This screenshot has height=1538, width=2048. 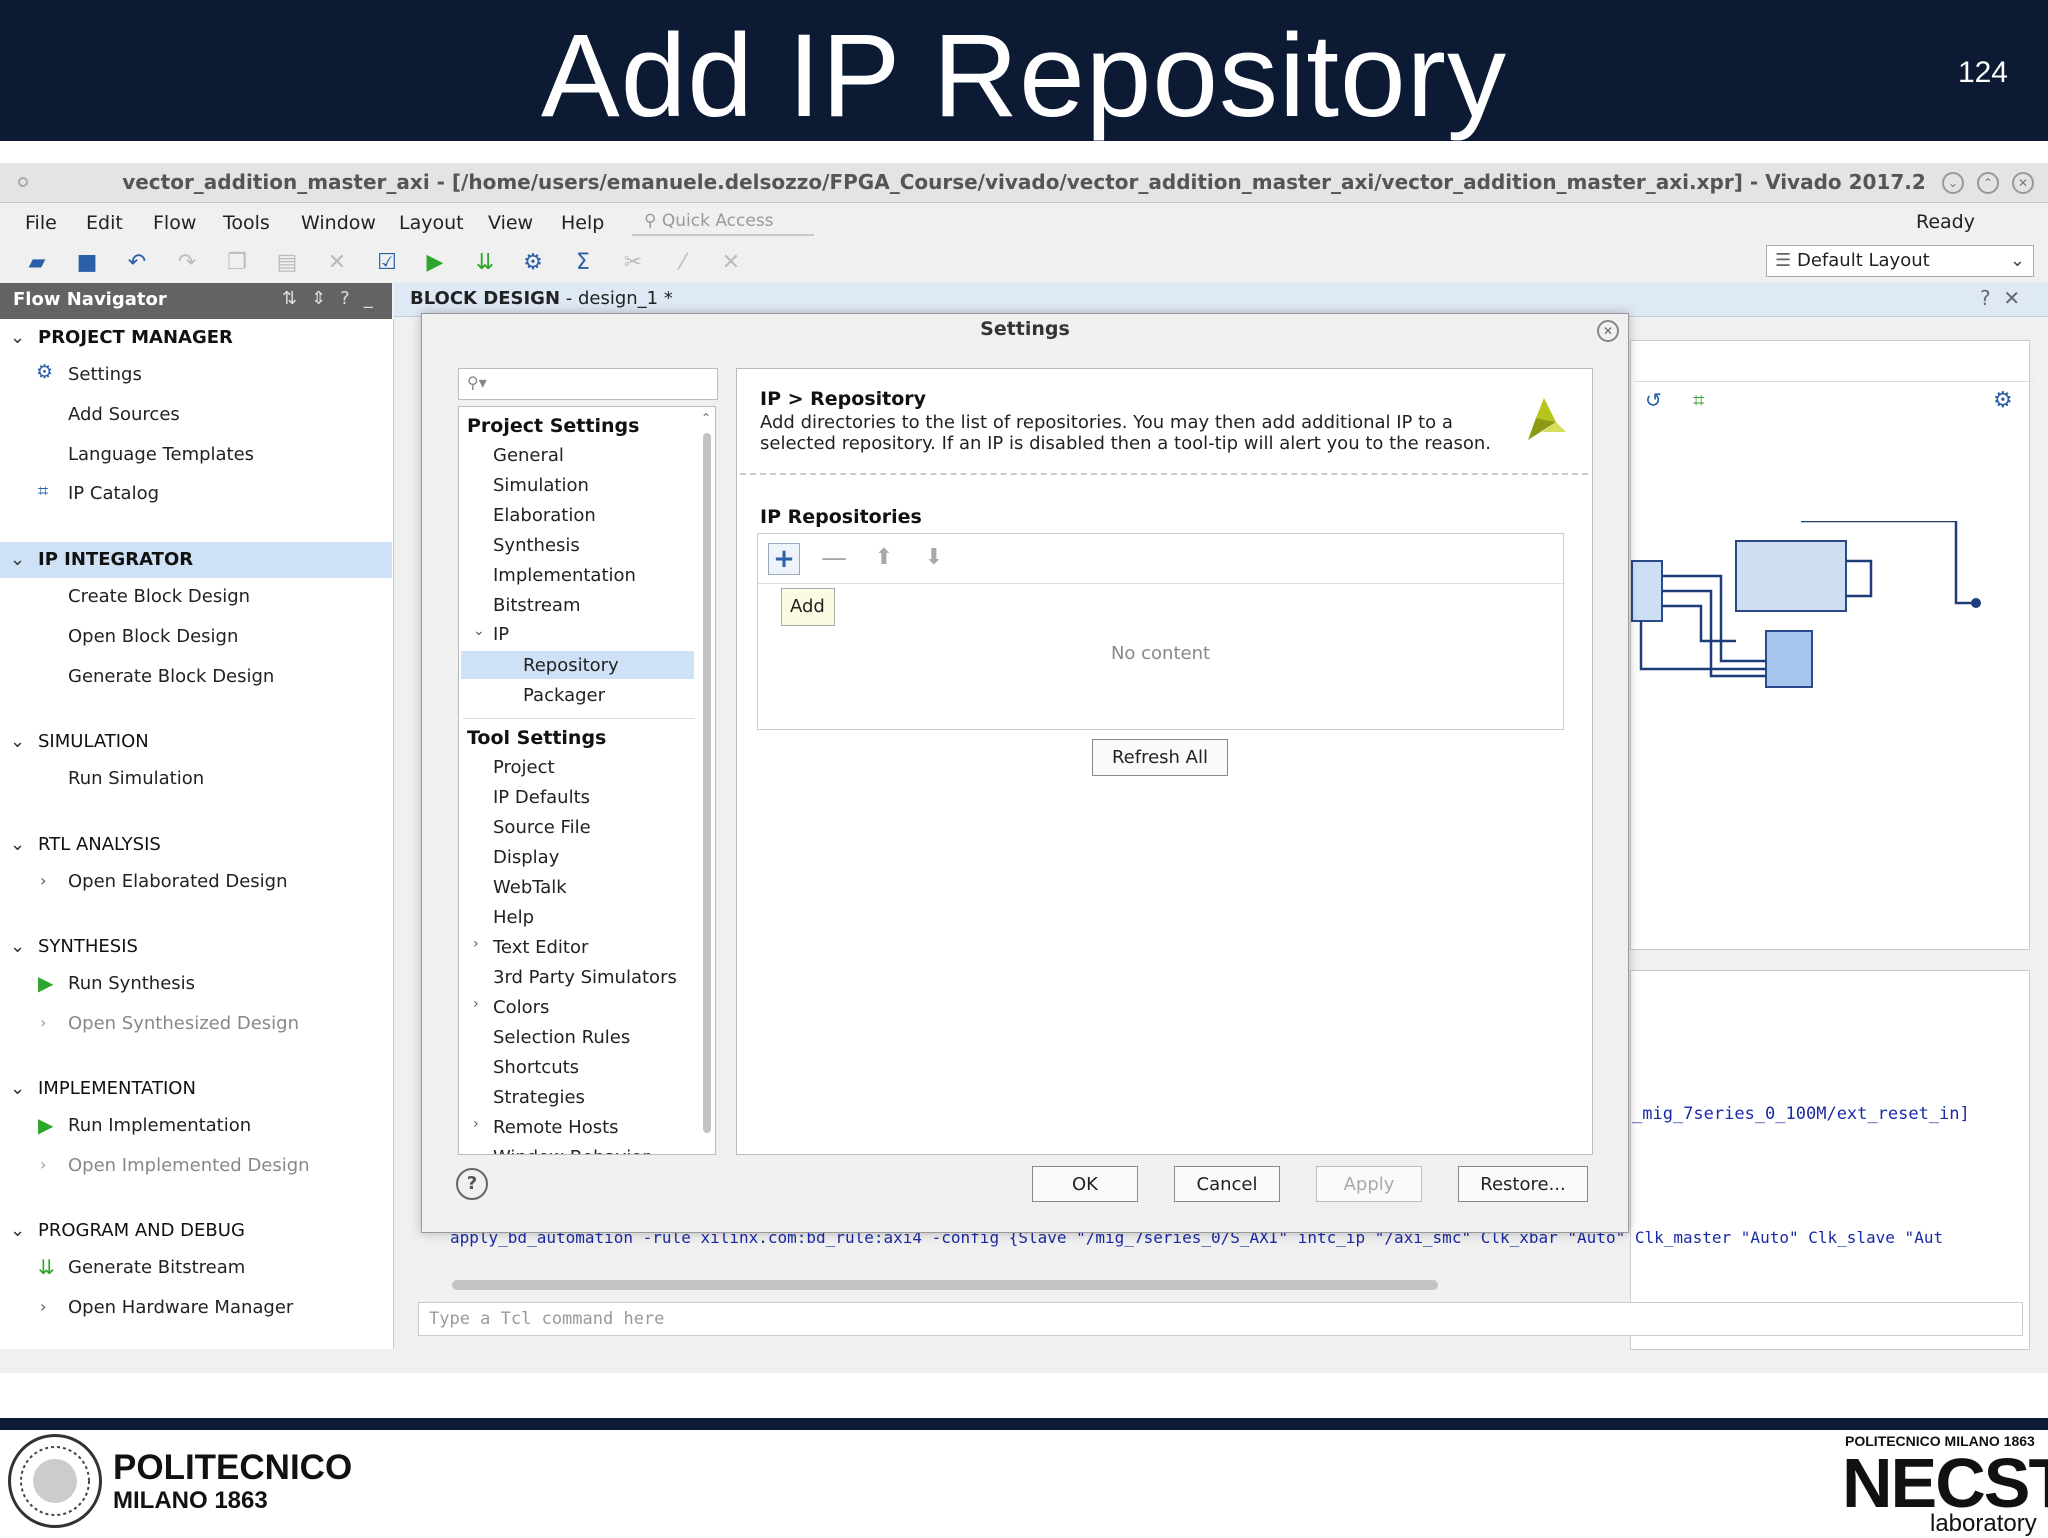 I want to click on section-simulation: ⌄ SIMULATION, so click(x=196, y=749).